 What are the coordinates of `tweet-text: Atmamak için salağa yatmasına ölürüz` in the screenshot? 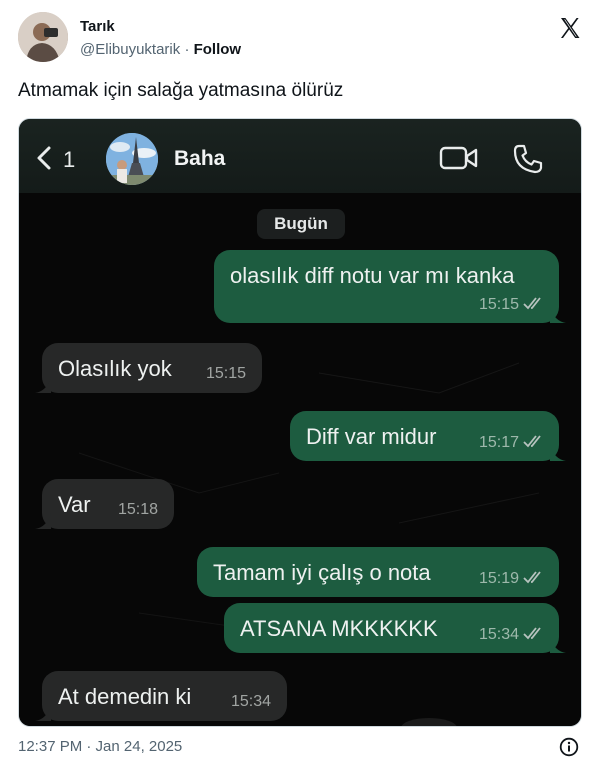 It's located at (181, 90).